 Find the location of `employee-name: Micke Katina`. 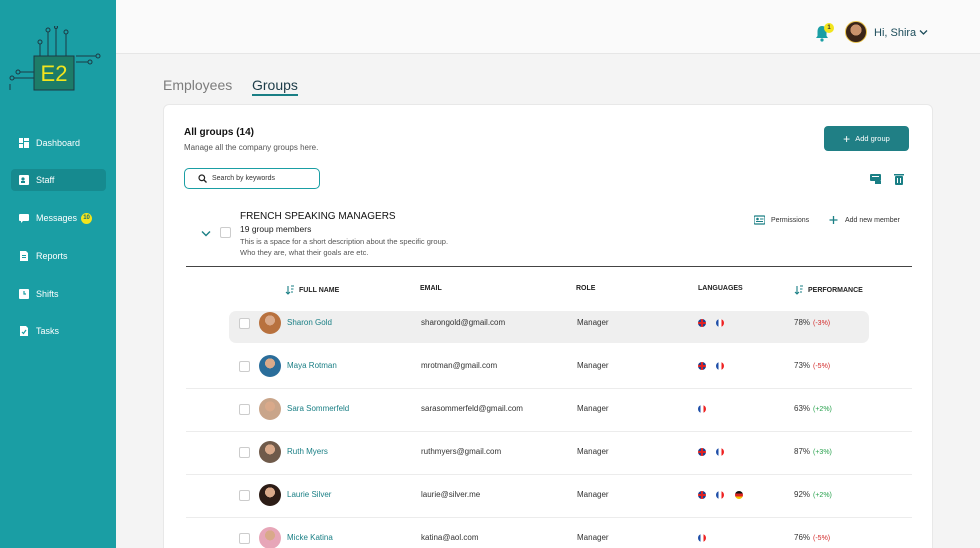

employee-name: Micke Katina is located at coordinates (310, 537).